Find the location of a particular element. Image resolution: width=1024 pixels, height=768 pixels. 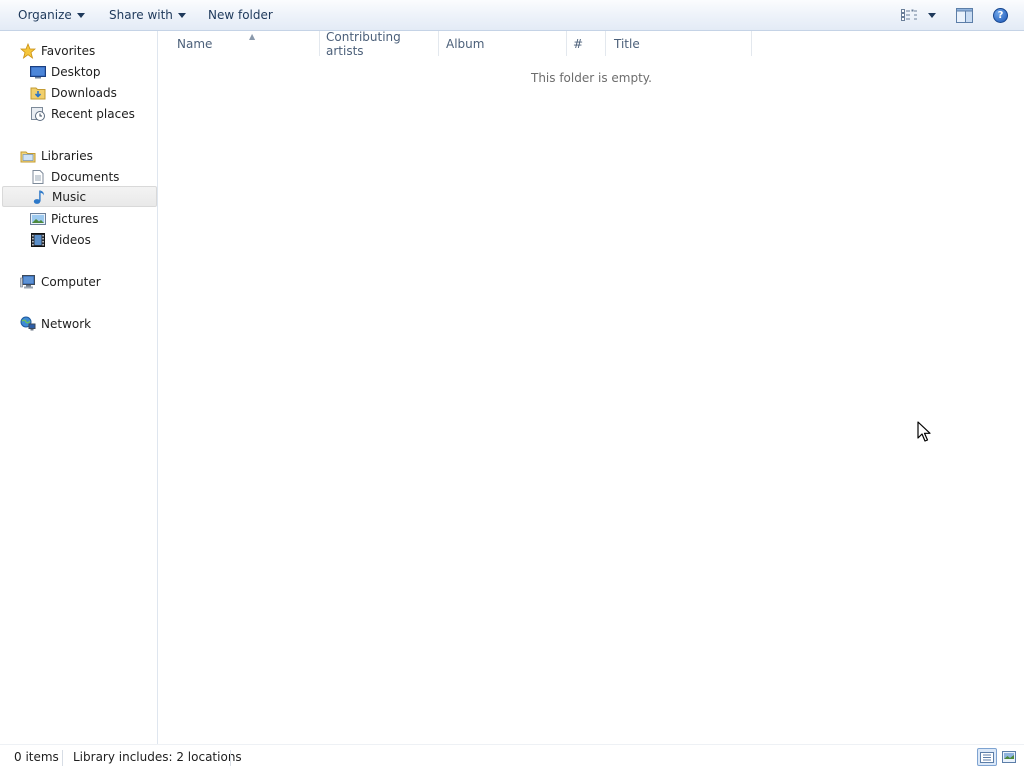

large-icons-view-button is located at coordinates (1009, 757).